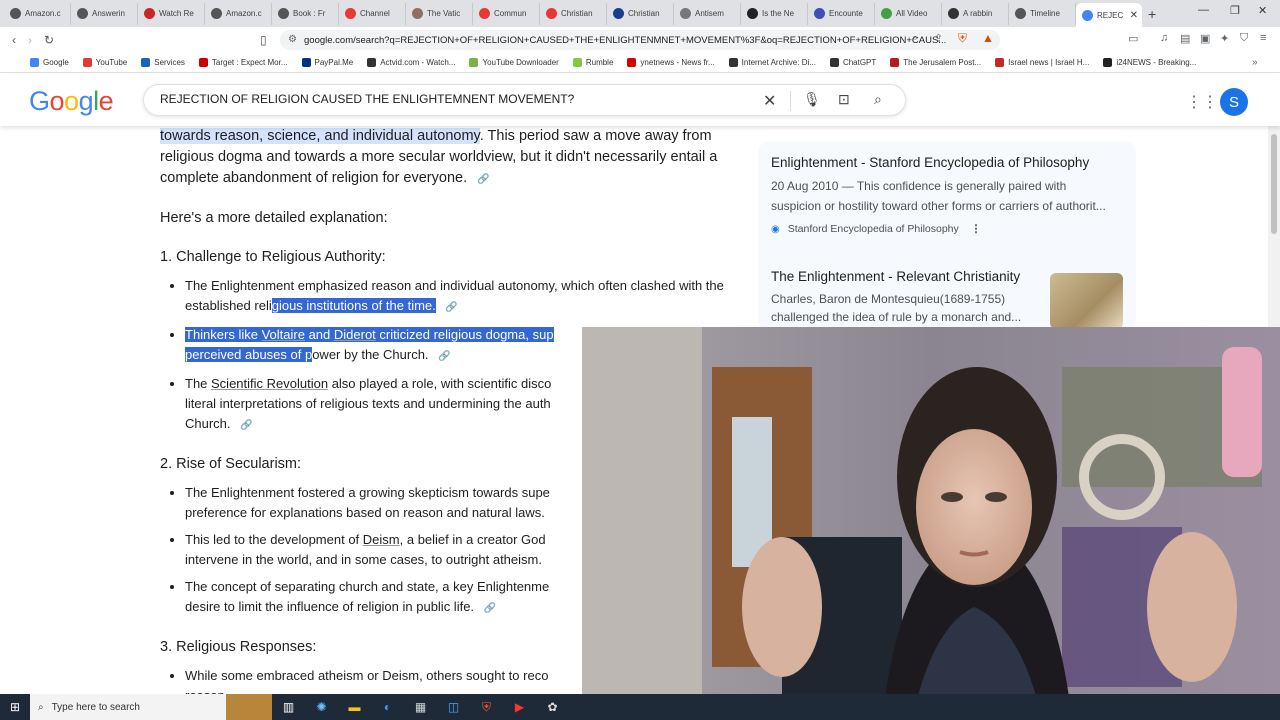  I want to click on music-icon: ♫, so click(1164, 38).